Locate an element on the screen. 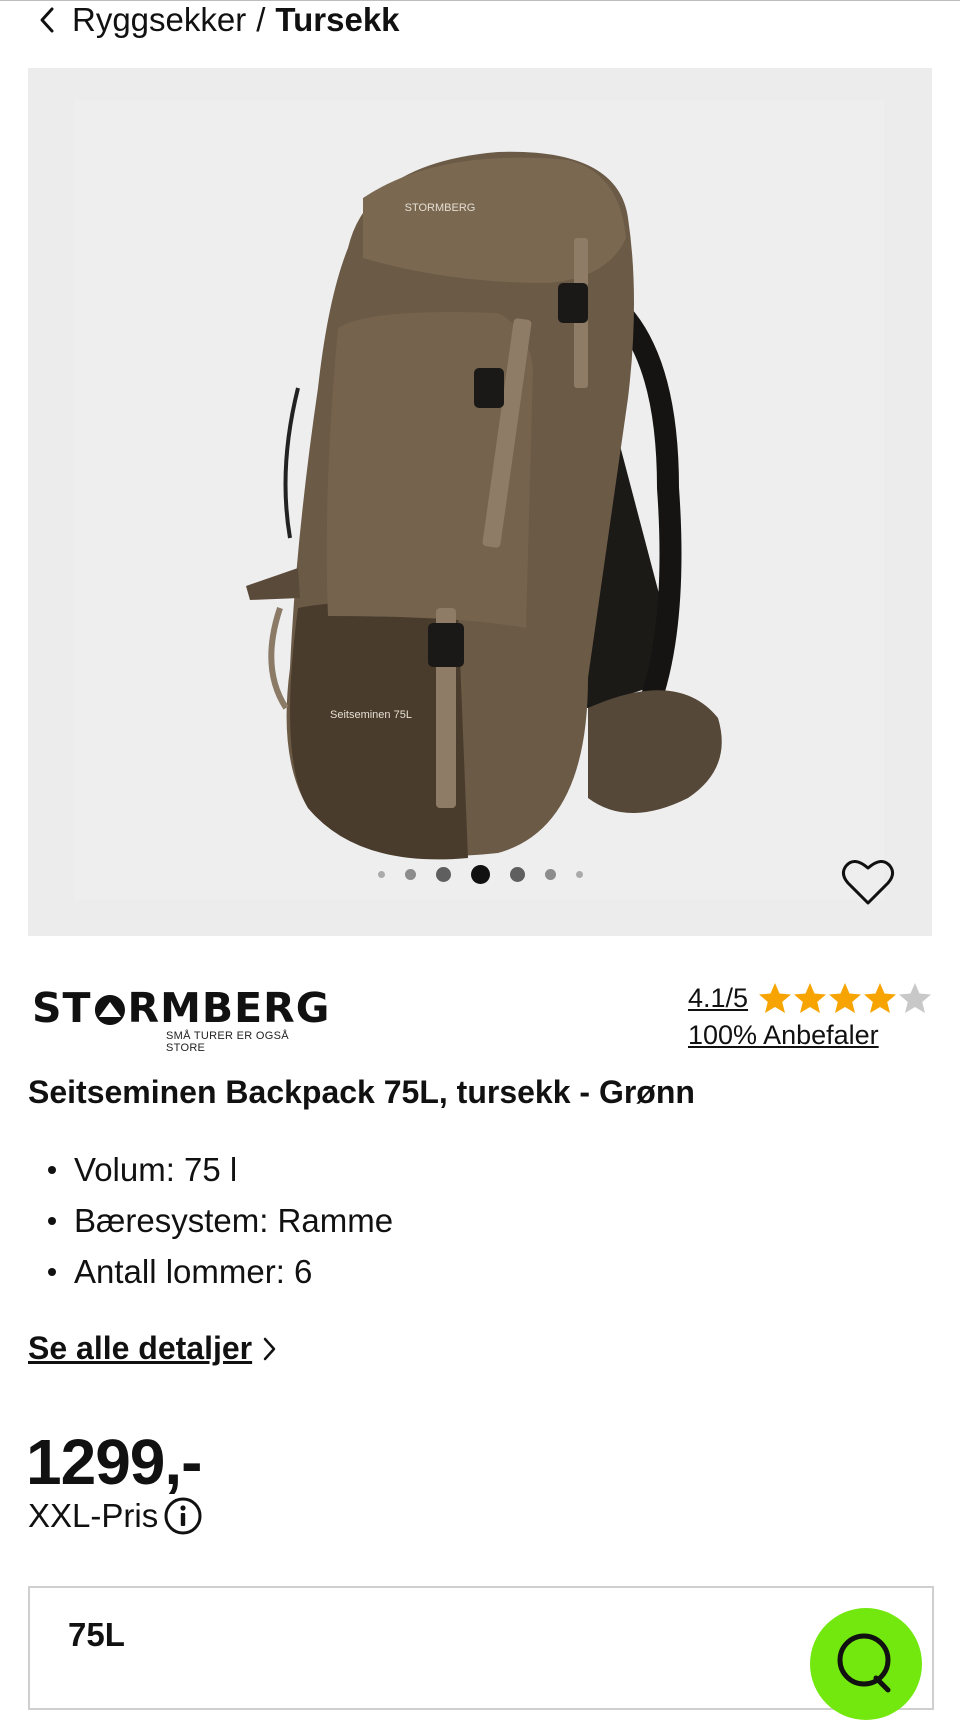 This screenshot has width=960, height=1720. spec-text: Volum: 75 l is located at coordinates (156, 1169).